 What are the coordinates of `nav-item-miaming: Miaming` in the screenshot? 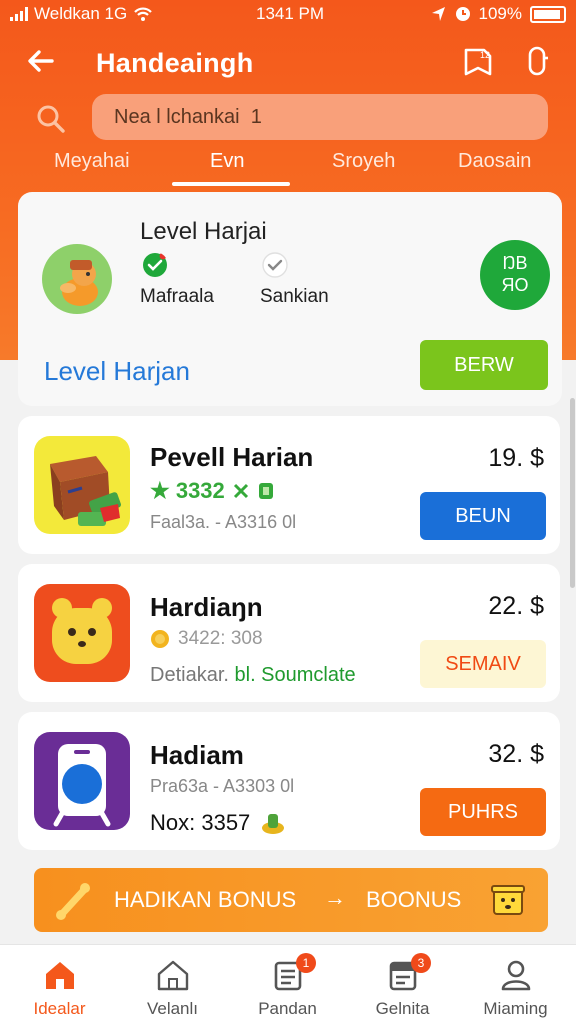 It's located at (515, 984).